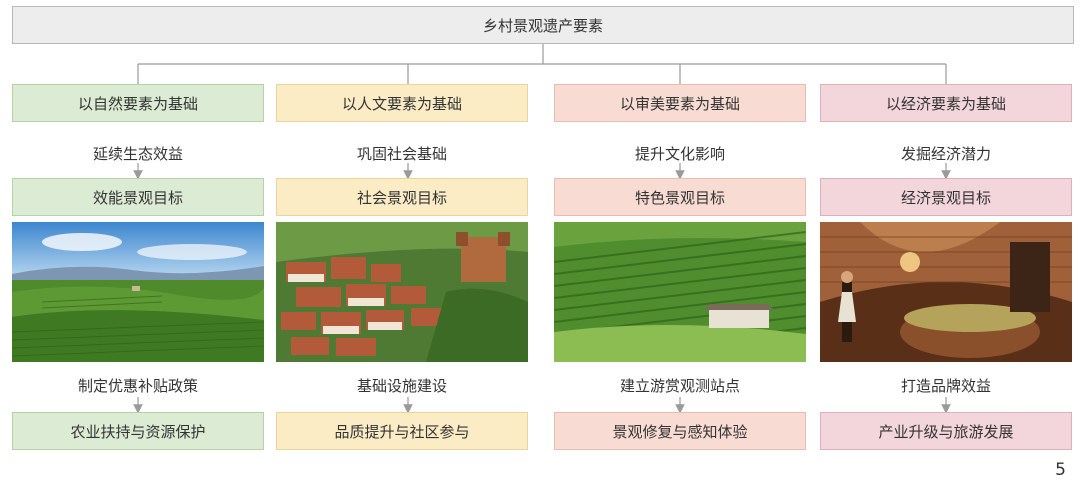 The image size is (1080, 486). What do you see at coordinates (138, 103) in the screenshot?
I see `basis-box-natural: 以自然要素为基础` at bounding box center [138, 103].